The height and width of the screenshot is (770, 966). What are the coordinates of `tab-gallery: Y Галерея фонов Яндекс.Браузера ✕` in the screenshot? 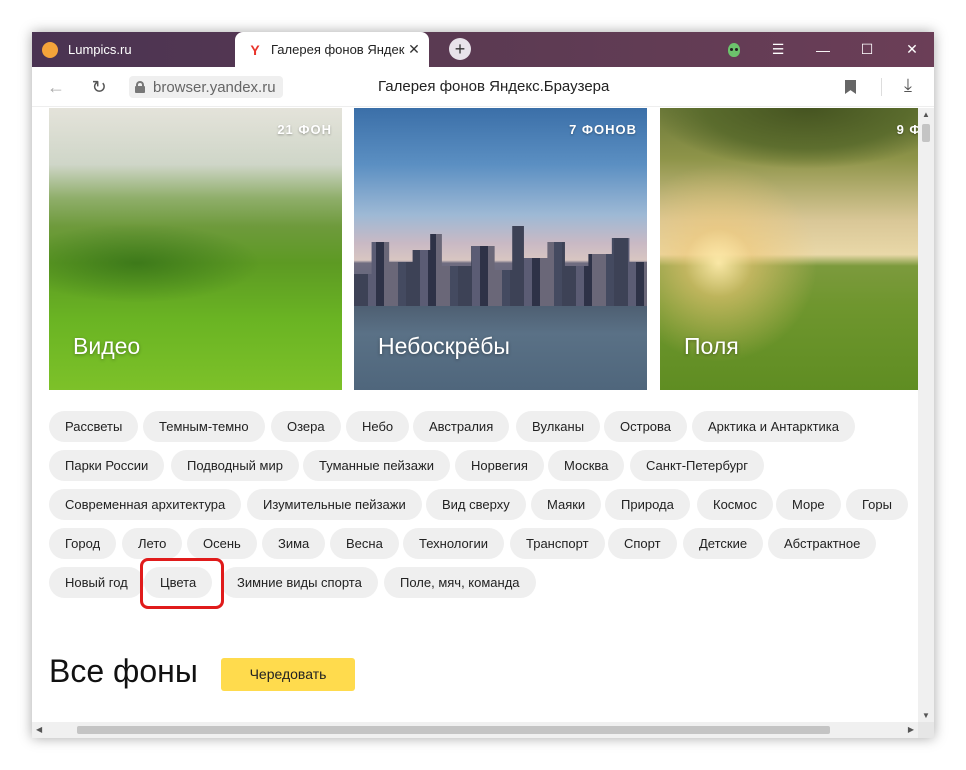 It's located at (332, 49).